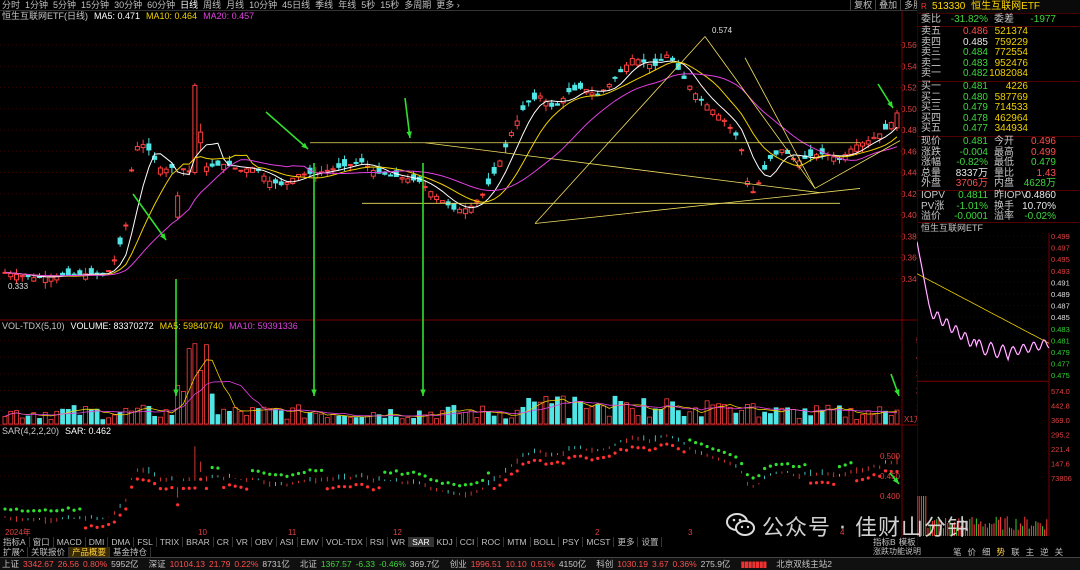  Describe the element at coordinates (377, 542) in the screenshot. I see `indicator-tab: RSI` at that location.